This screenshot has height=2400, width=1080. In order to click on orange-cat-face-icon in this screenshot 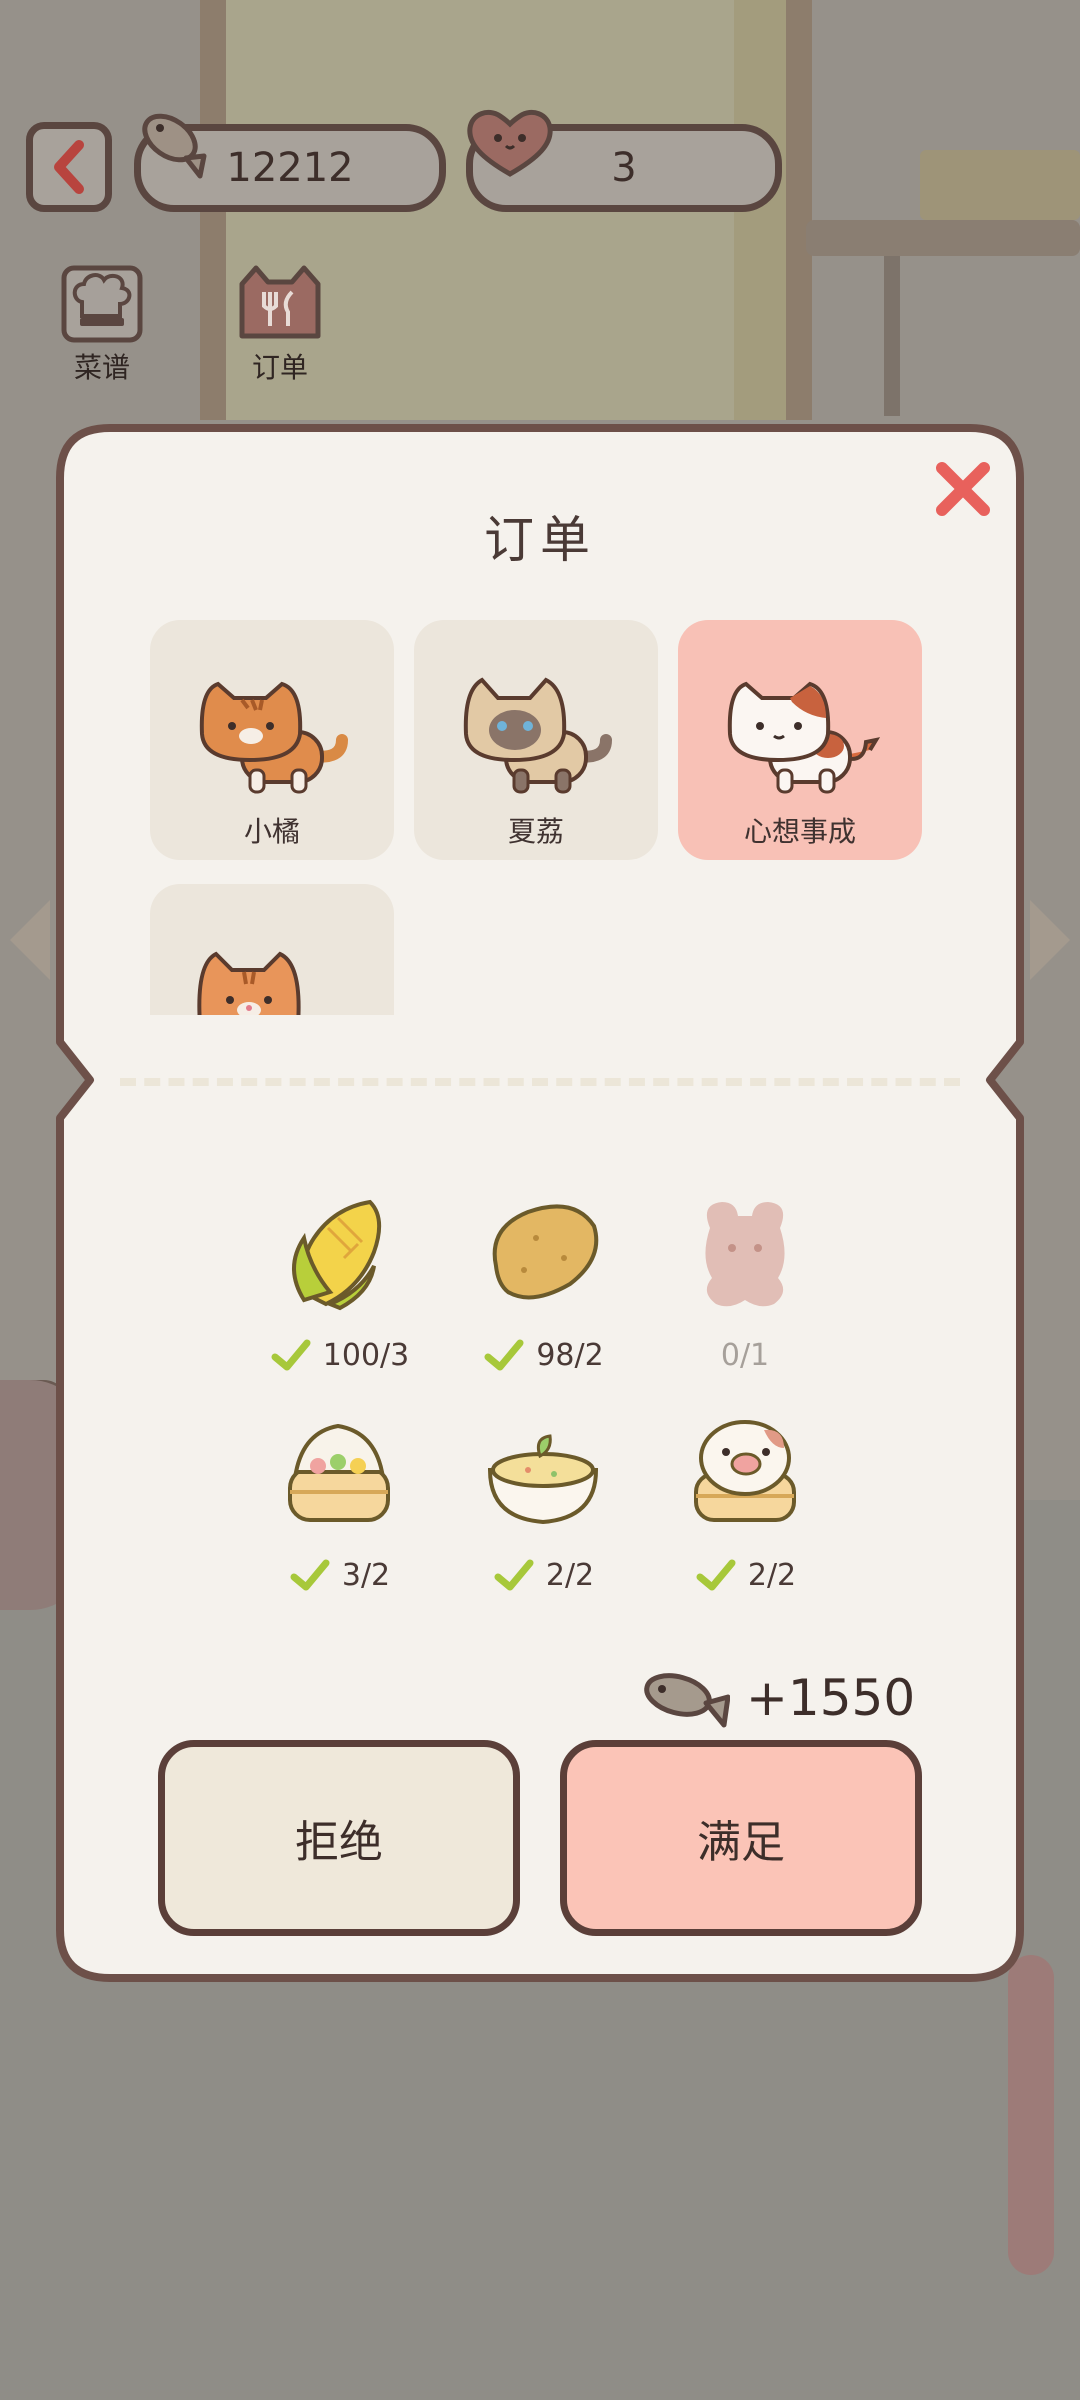, I will do `click(249, 983)`.